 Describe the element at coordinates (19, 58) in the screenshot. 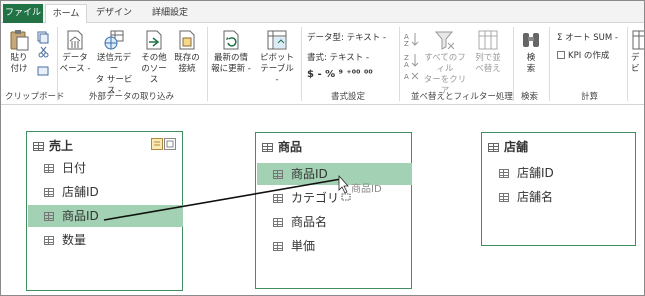

I see `paste-label-1: 貼り` at that location.